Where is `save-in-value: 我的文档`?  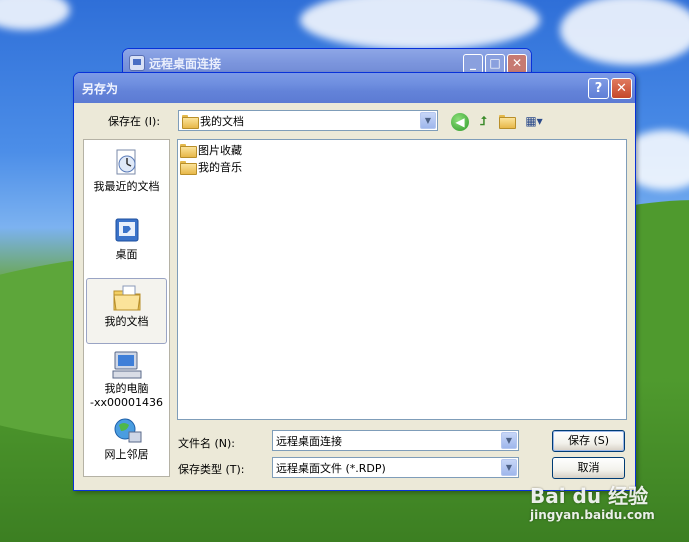 save-in-value: 我的文档 is located at coordinates (222, 121).